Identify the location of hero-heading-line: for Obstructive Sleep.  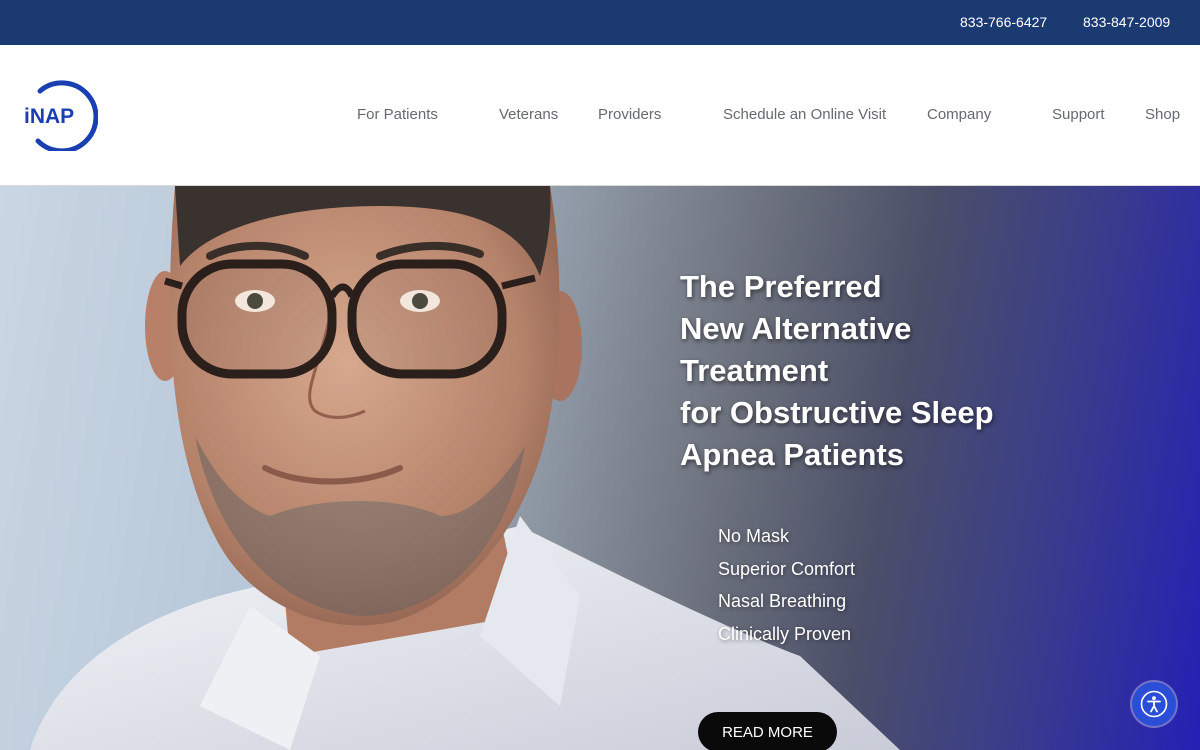
(837, 412).